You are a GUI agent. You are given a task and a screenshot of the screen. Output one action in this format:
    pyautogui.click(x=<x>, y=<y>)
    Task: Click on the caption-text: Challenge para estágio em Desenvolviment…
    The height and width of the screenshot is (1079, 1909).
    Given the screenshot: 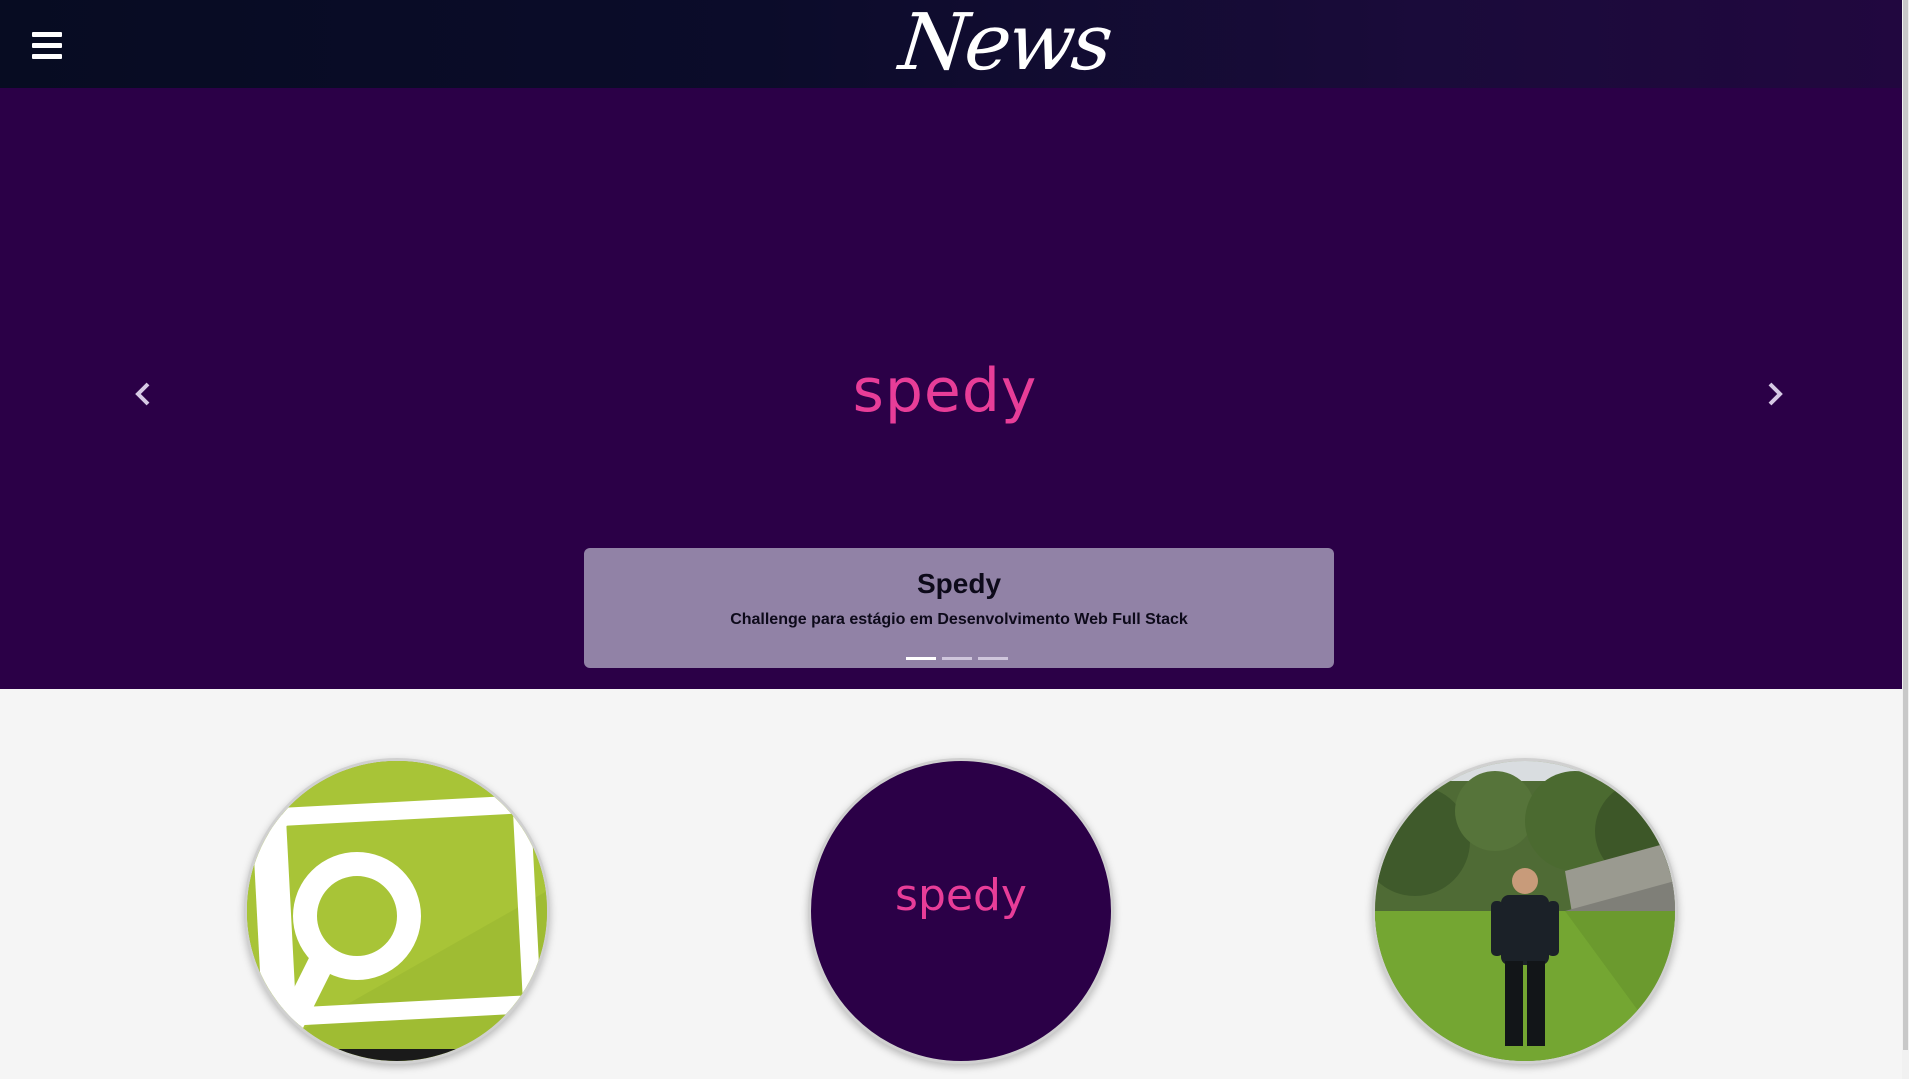 What is the action you would take?
    pyautogui.click(x=959, y=619)
    